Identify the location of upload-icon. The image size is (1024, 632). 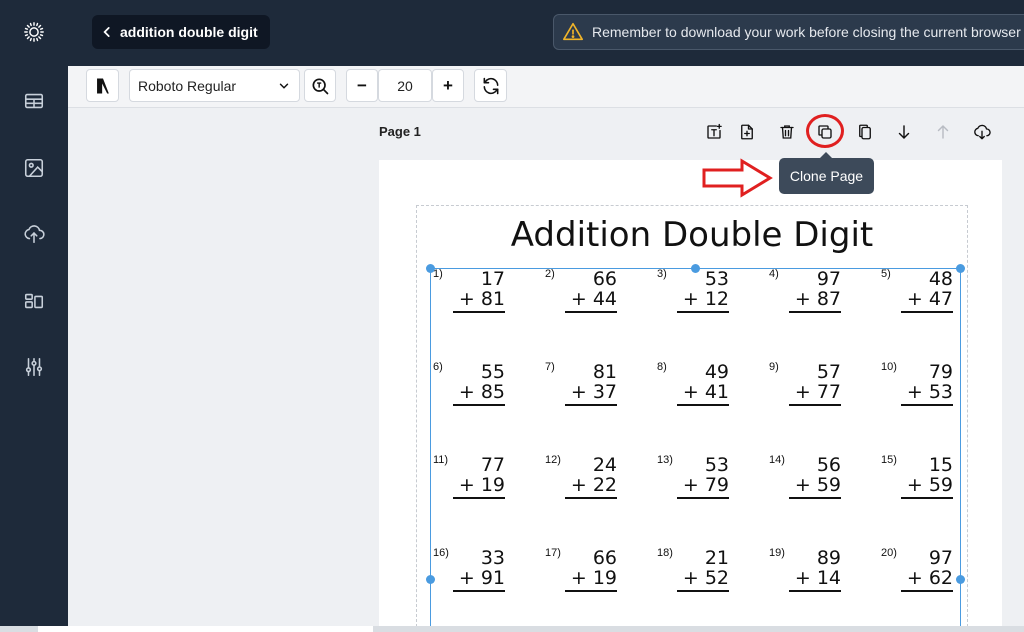
(34, 234).